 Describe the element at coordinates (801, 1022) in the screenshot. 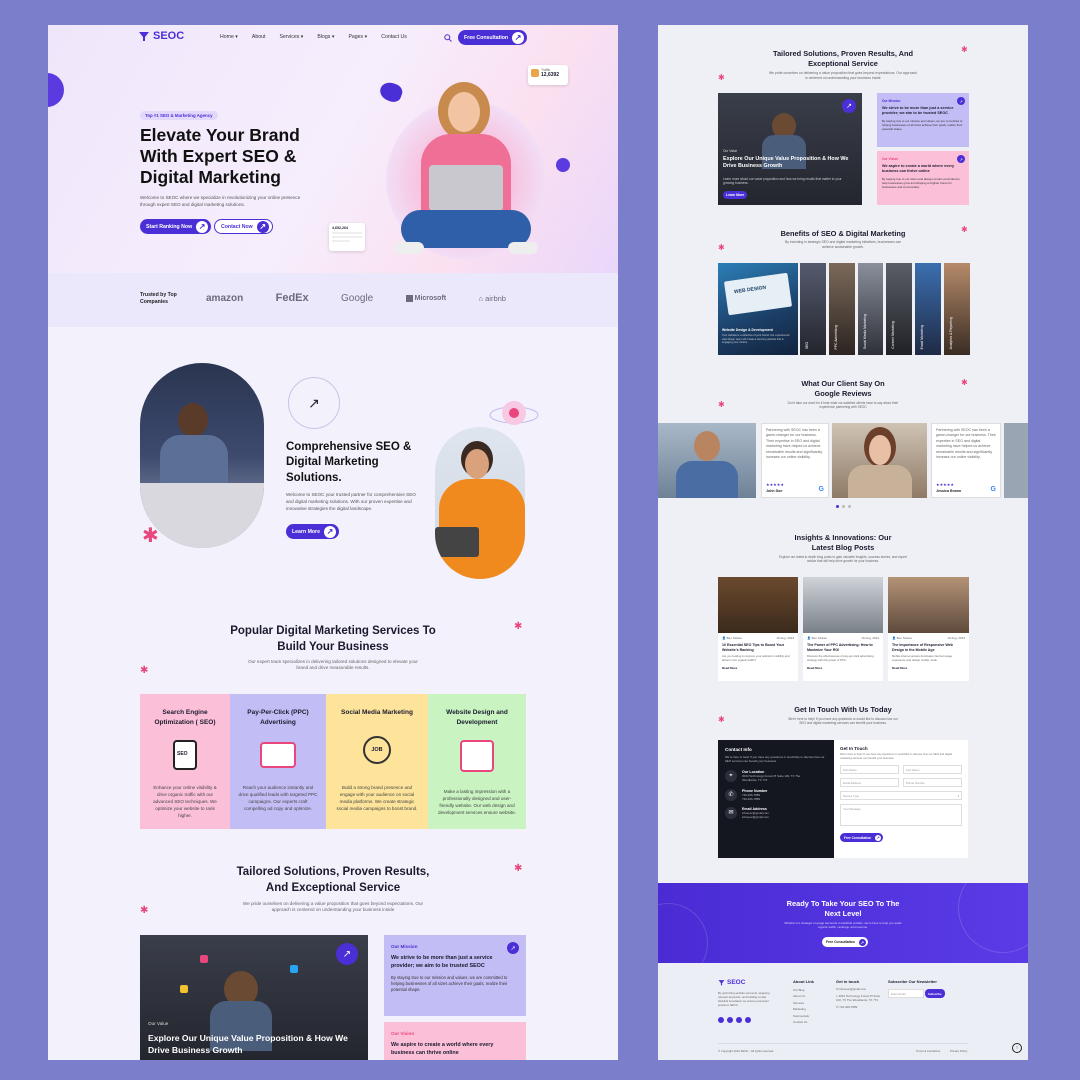

I see `footer-link: Contact Us` at that location.